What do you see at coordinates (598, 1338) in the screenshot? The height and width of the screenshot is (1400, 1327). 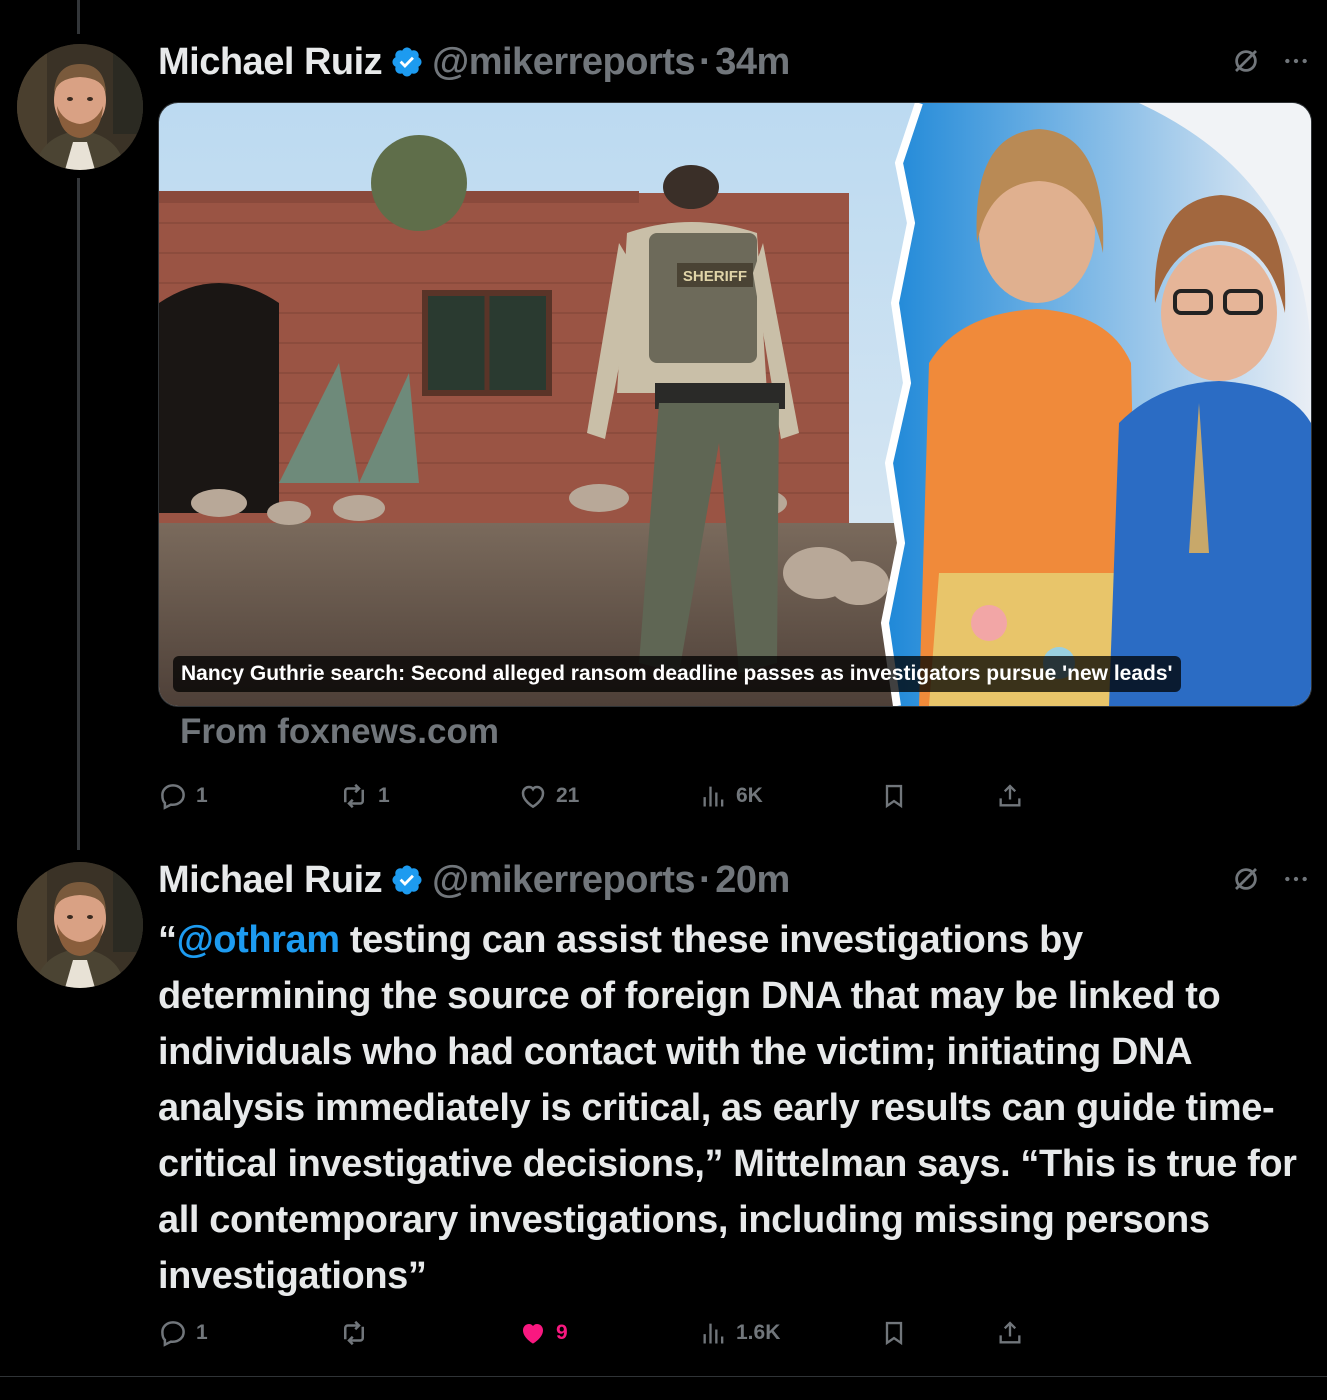 I see `tweet-actions: 1 9 1.6K` at bounding box center [598, 1338].